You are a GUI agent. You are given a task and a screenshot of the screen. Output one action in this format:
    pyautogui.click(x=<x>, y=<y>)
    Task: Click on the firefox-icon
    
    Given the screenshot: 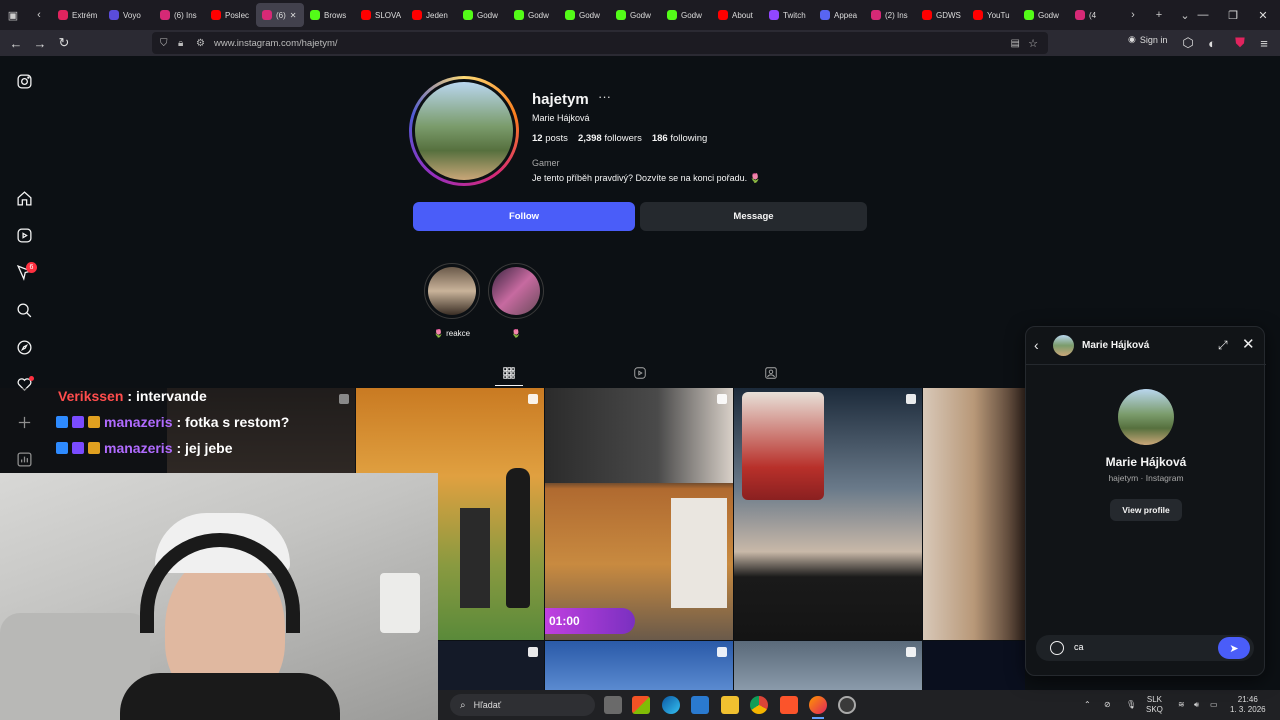 What is the action you would take?
    pyautogui.click(x=818, y=705)
    